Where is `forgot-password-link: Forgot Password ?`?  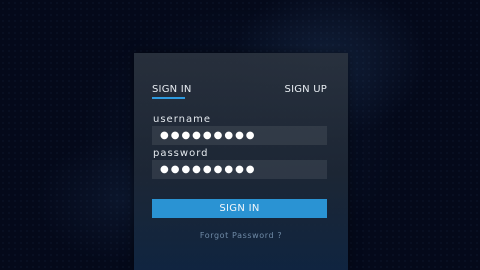 forgot-password-link: Forgot Password ? is located at coordinates (241, 235).